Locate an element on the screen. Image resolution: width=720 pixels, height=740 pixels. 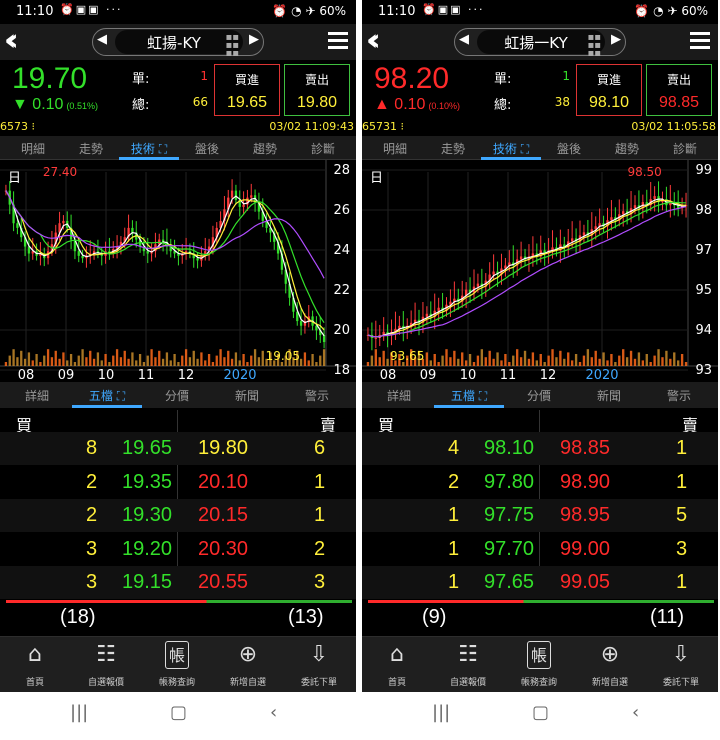
stock-name: 虹揚一KY is located at coordinates (536, 43).